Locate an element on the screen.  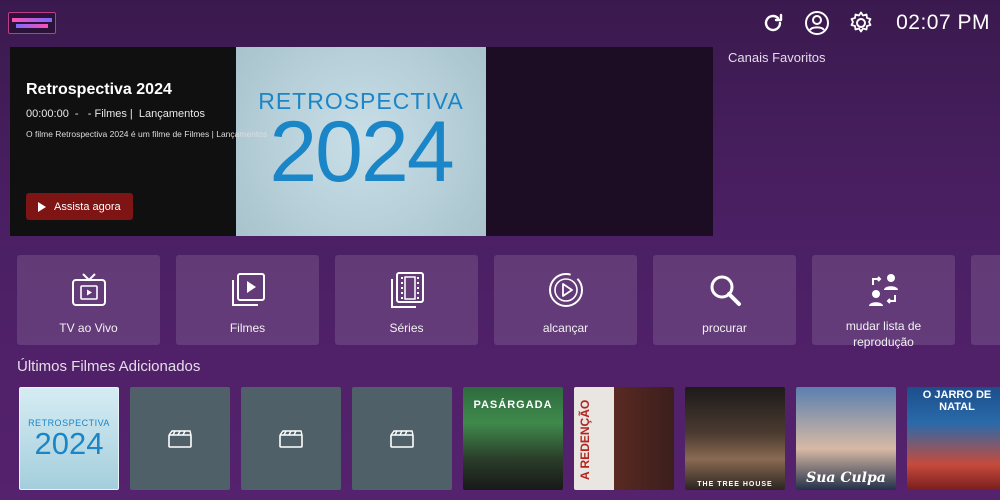
tile-label: procurar is located at coordinates (724, 328).